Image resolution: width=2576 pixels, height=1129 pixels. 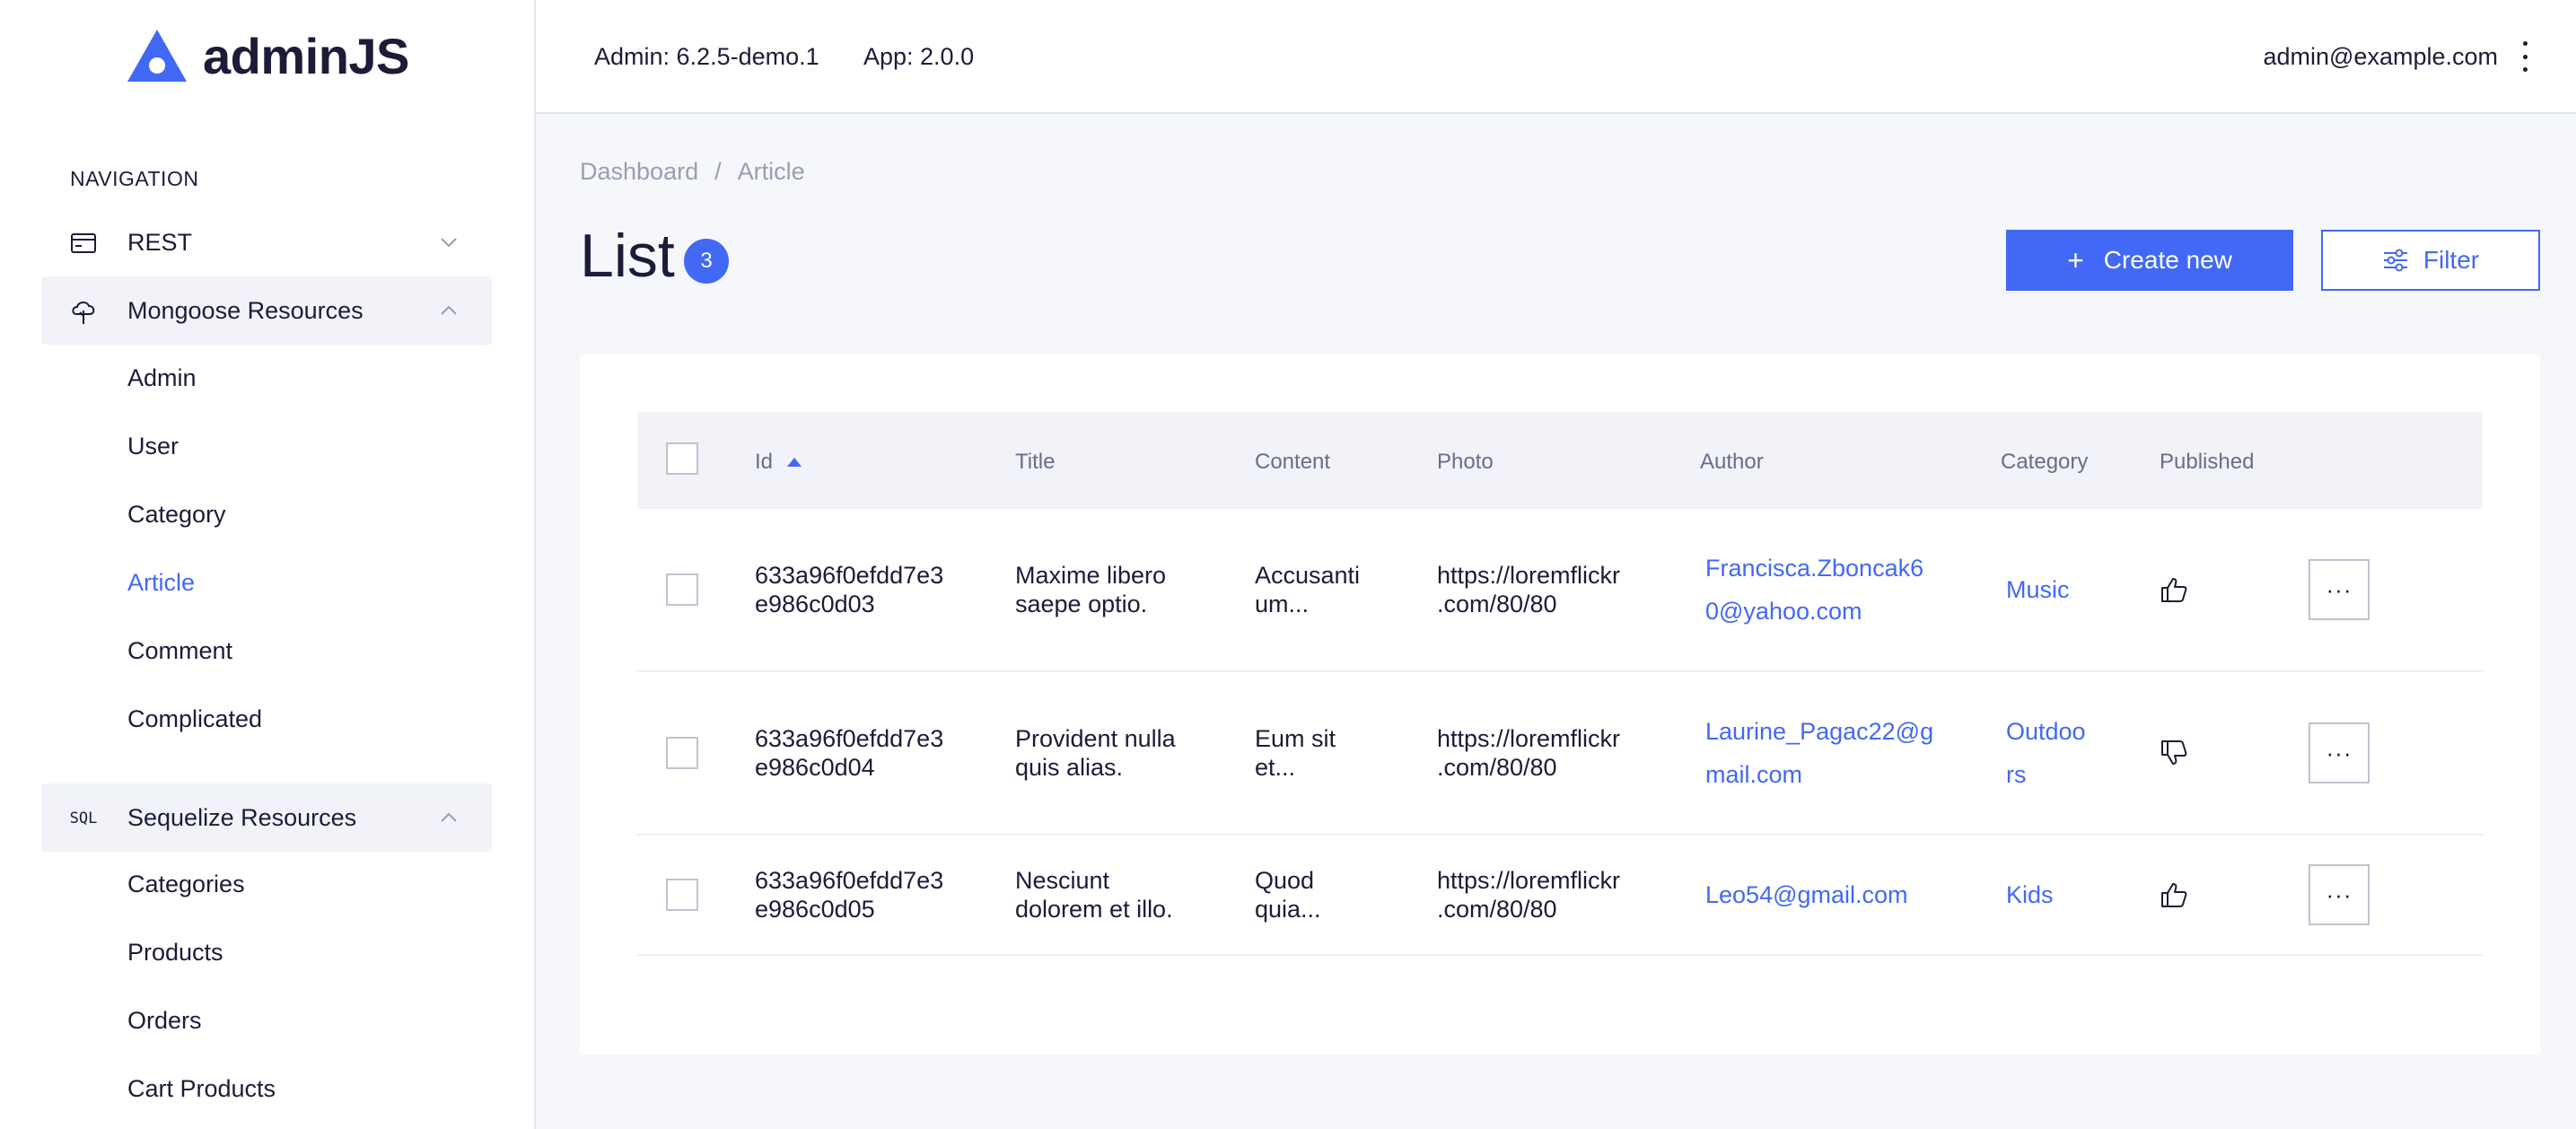 What do you see at coordinates (2525, 56) in the screenshot?
I see `more-vertical-icon` at bounding box center [2525, 56].